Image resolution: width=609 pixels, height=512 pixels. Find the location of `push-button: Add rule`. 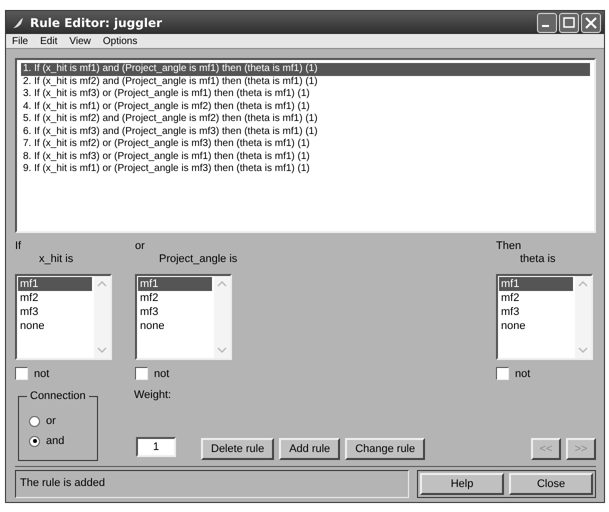

push-button: Add rule is located at coordinates (309, 449).